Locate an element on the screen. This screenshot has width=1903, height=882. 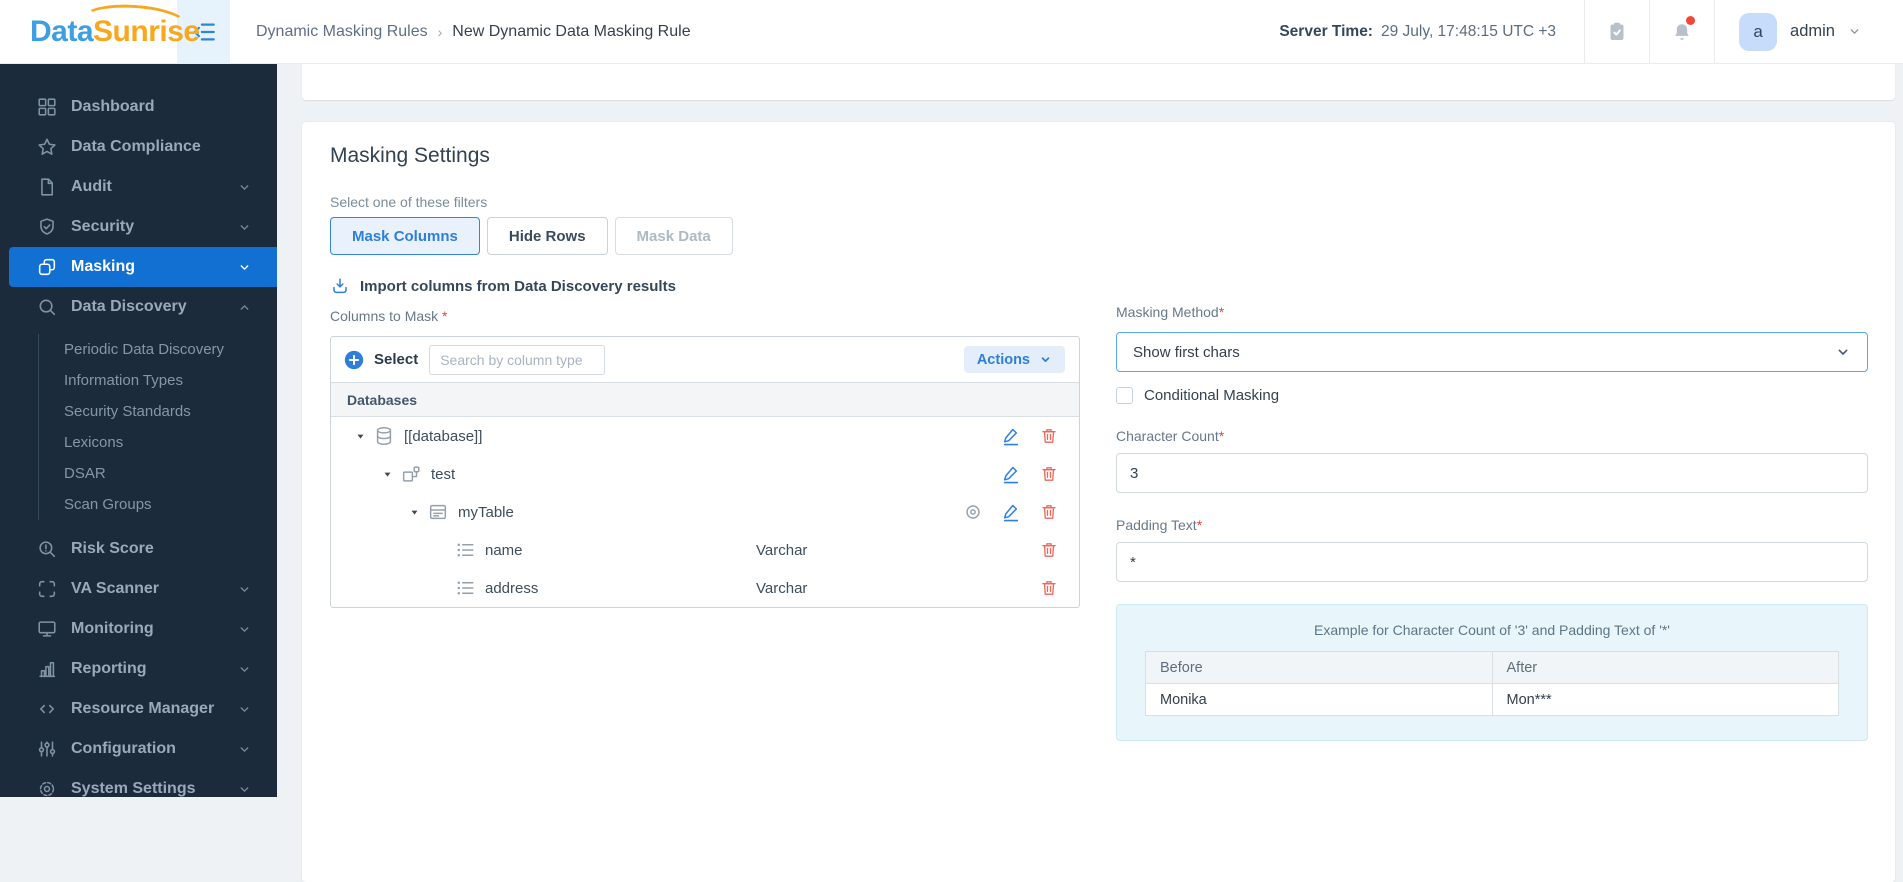
example-table: Before After Monika Mon*** is located at coordinates (1492, 683).